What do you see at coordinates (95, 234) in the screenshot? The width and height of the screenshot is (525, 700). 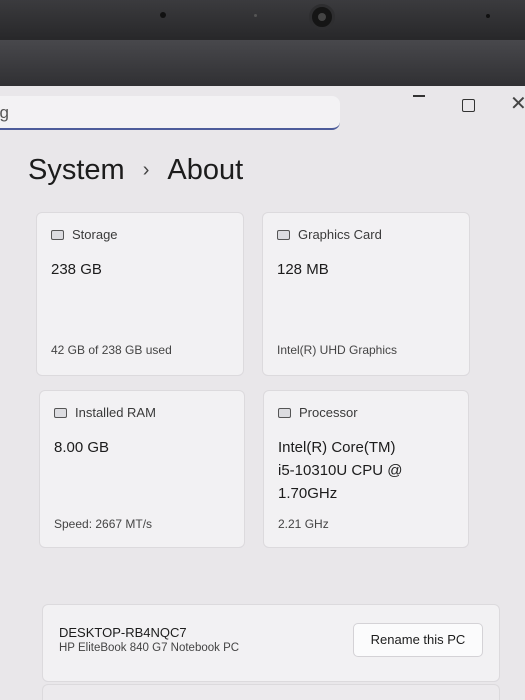 I see `storage-title: Storage` at bounding box center [95, 234].